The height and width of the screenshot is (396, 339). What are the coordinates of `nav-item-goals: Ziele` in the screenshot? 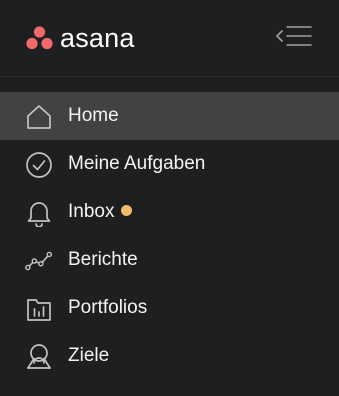 It's located at (169, 356).